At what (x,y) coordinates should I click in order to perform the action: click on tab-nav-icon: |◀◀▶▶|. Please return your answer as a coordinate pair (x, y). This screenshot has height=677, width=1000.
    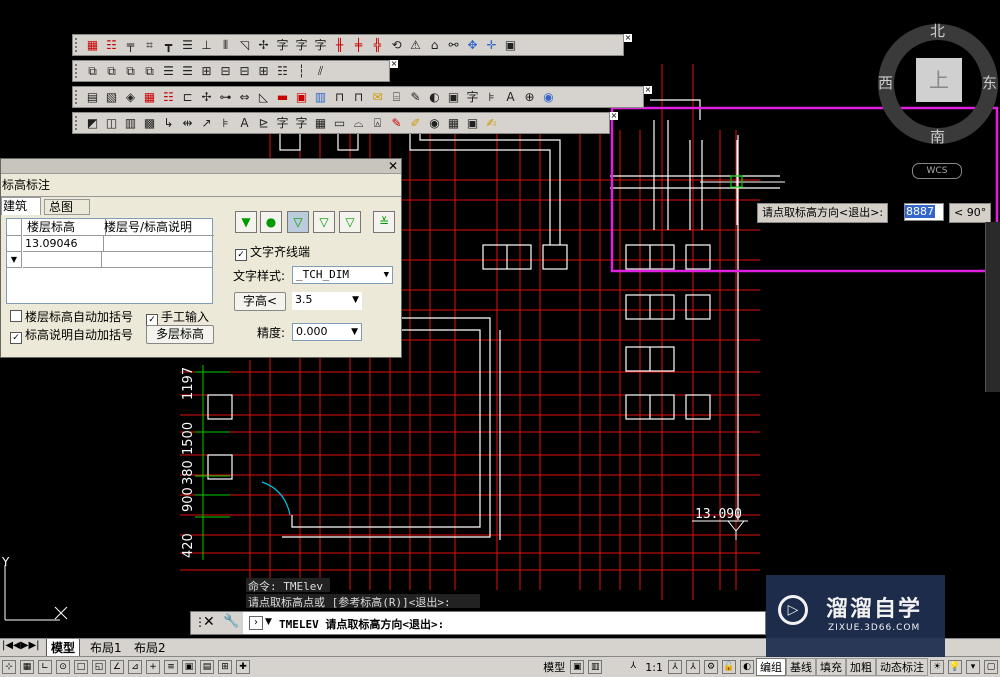
    Looking at the image, I should click on (21, 645).